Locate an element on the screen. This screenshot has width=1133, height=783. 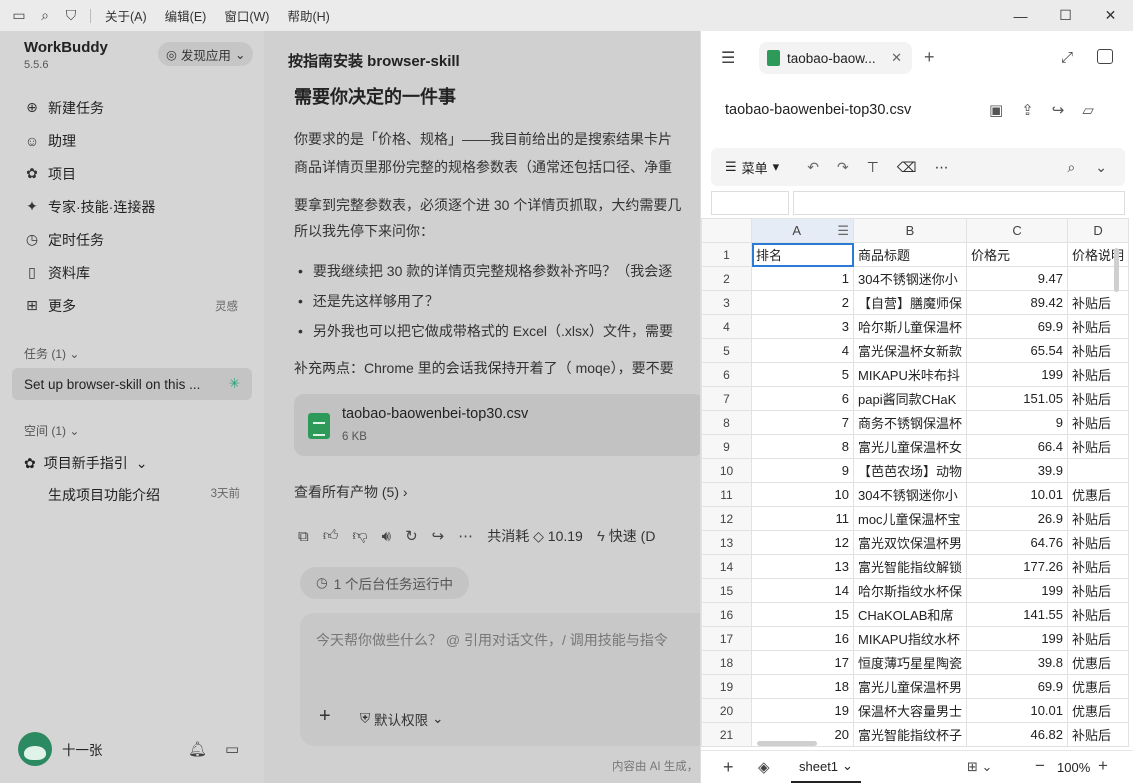
cell-b: 商品标题 is located at coordinates (910, 254).